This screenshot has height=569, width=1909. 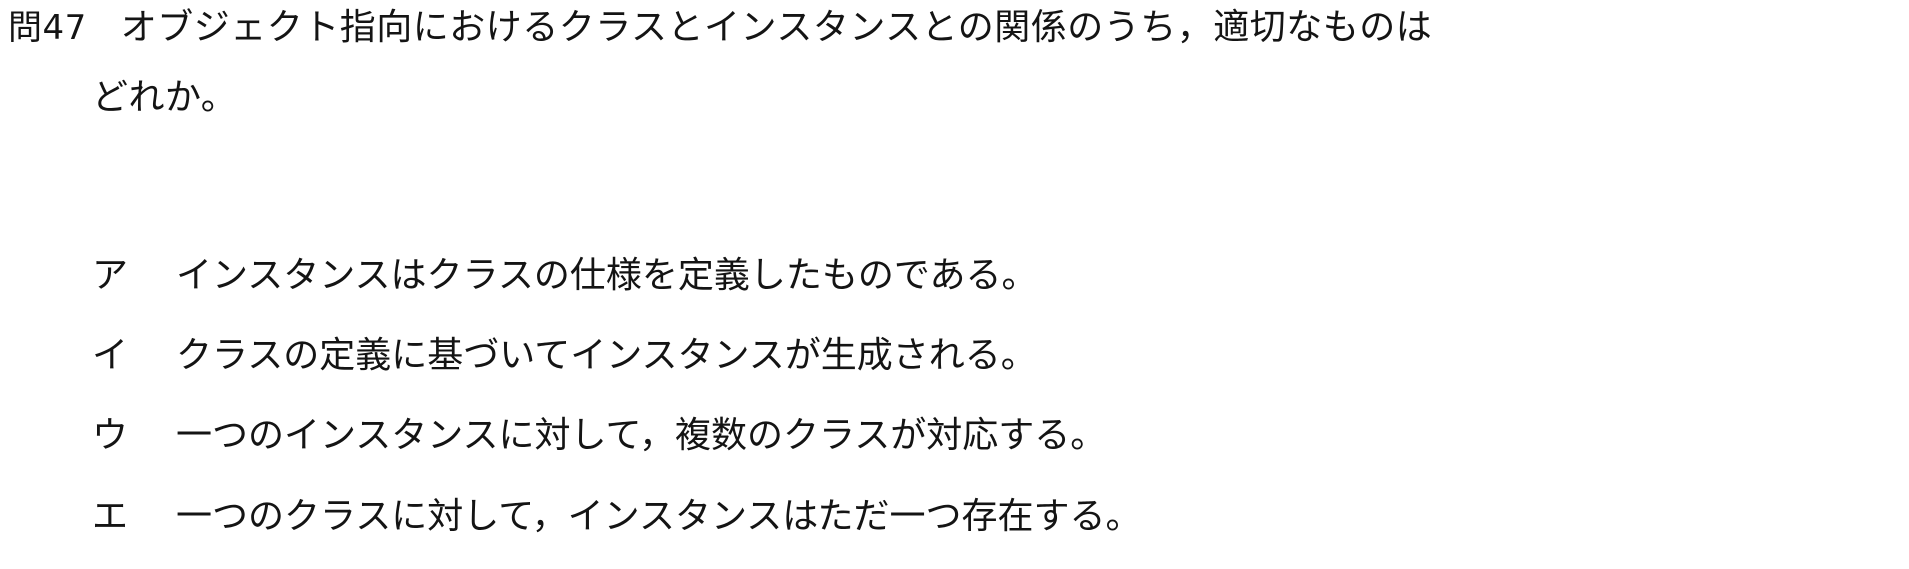 I want to click on choice-text: クラスの定義に基づいてインスタンスが生成される。, so click(x=606, y=355).